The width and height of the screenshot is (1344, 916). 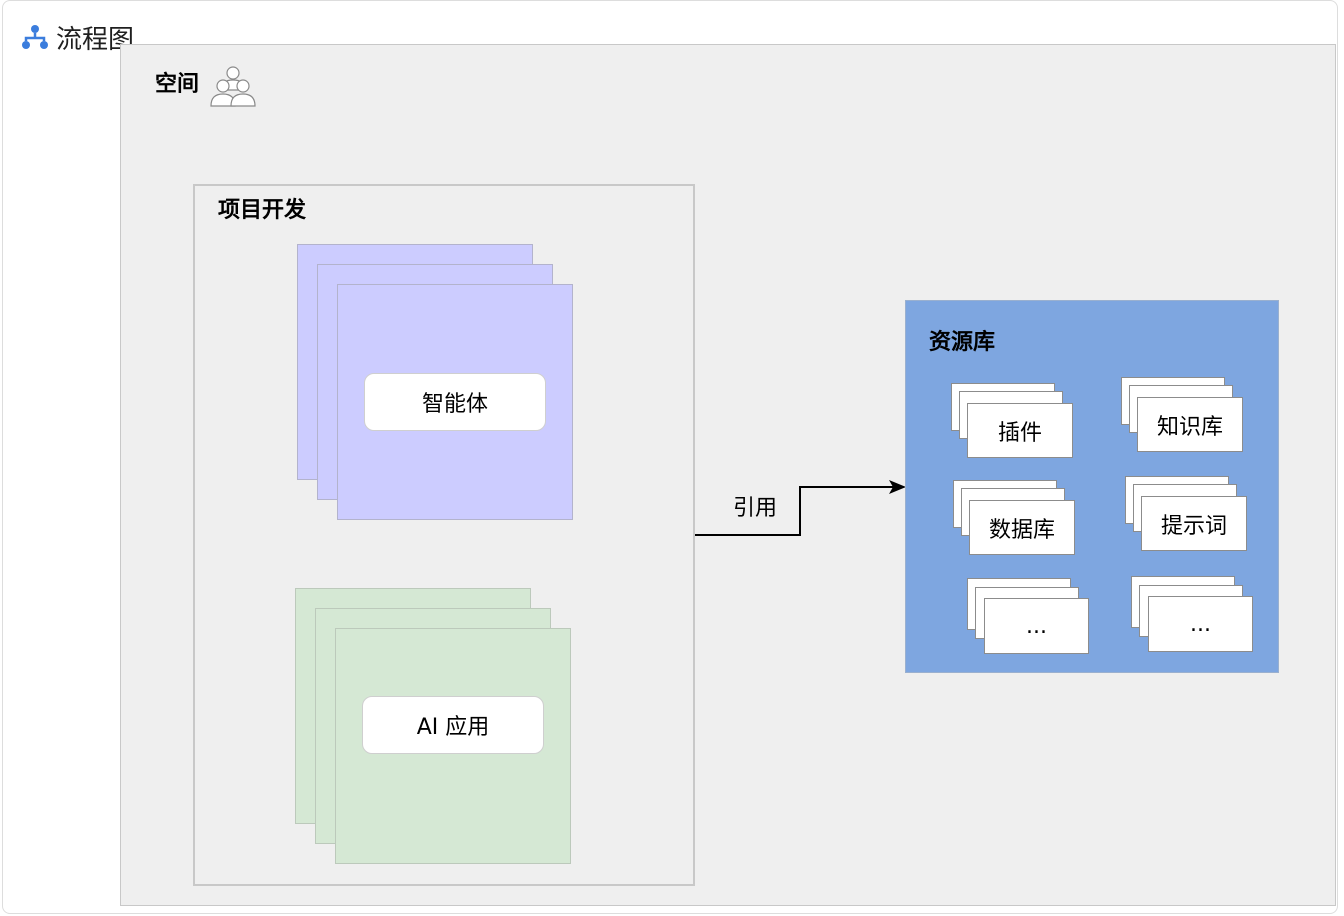 What do you see at coordinates (1190, 424) in the screenshot?
I see `knowledge-base-item: 知识库` at bounding box center [1190, 424].